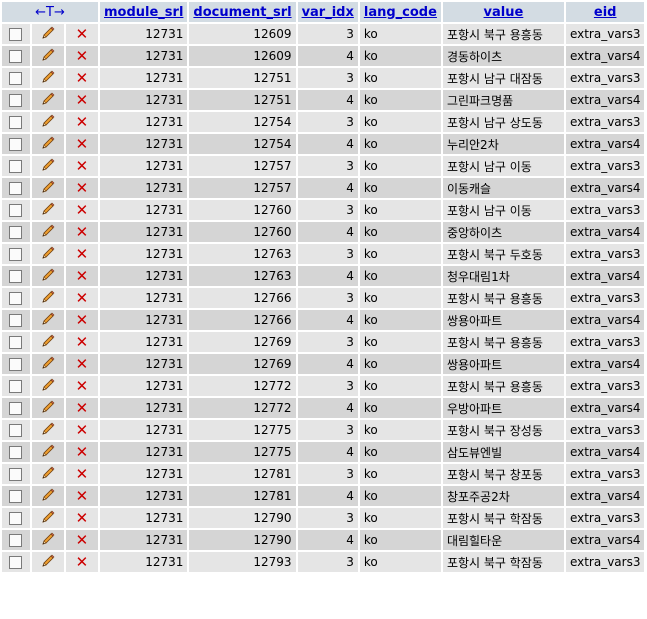 The height and width of the screenshot is (619, 647). I want to click on table-row: ✕ 12731 12609 4 ko 경동하이츠 extra_vars4, so click(323, 56).